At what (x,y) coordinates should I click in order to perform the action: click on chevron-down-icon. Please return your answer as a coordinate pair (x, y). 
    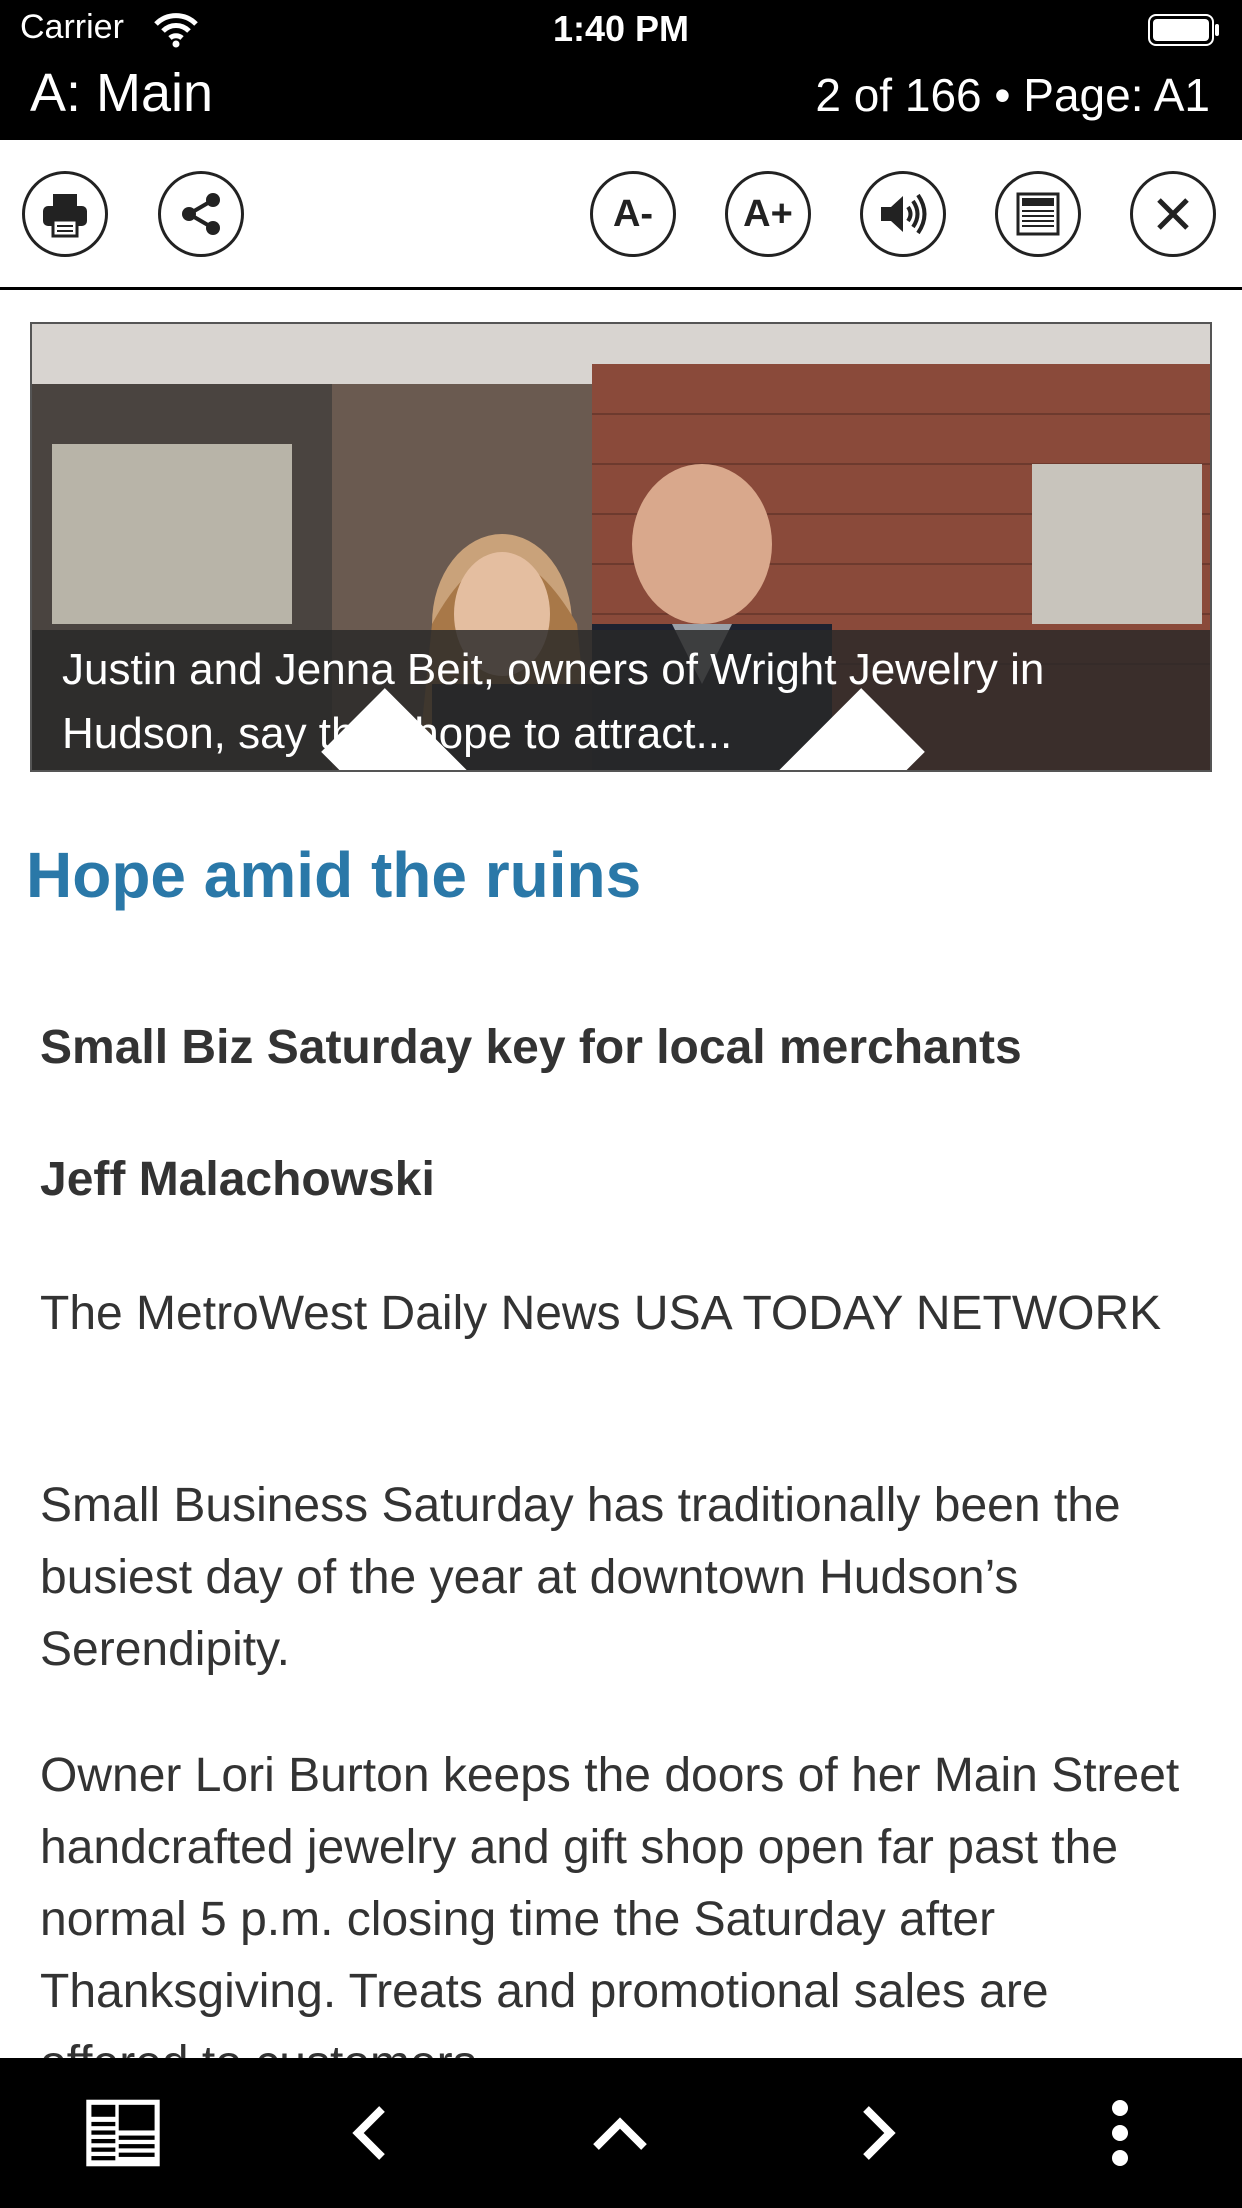
    Looking at the image, I should click on (622, 701).